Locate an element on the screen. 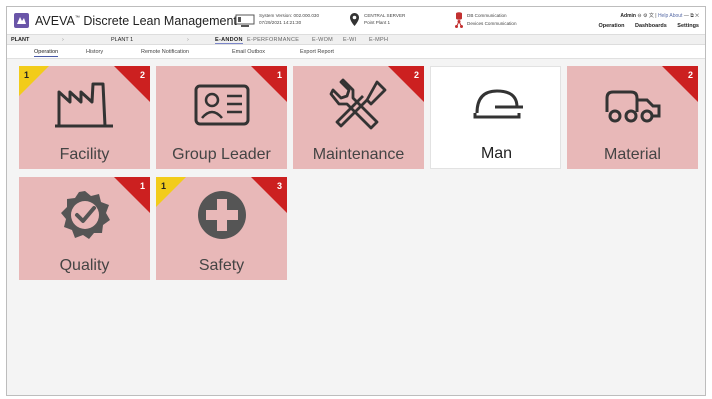 This screenshot has height=399, width=712. tile-maintenance: Maintenance 2 is located at coordinates (358, 117).